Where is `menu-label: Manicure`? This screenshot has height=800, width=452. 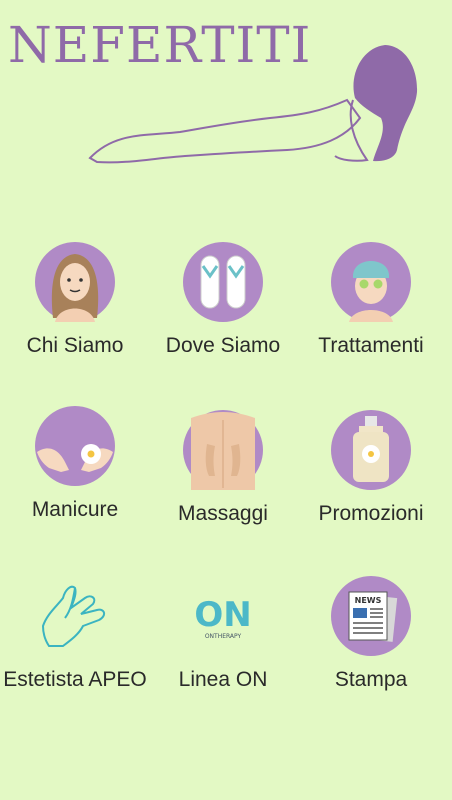
menu-label: Manicure is located at coordinates (75, 509).